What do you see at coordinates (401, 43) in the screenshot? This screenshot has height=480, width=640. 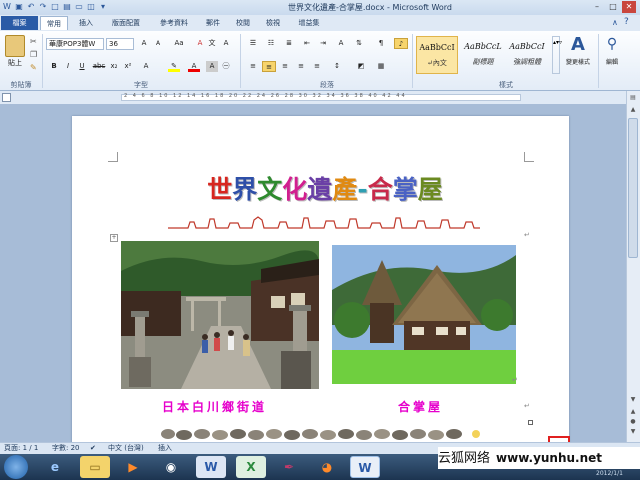 I see `asian-layout-icon: ♪` at bounding box center [401, 43].